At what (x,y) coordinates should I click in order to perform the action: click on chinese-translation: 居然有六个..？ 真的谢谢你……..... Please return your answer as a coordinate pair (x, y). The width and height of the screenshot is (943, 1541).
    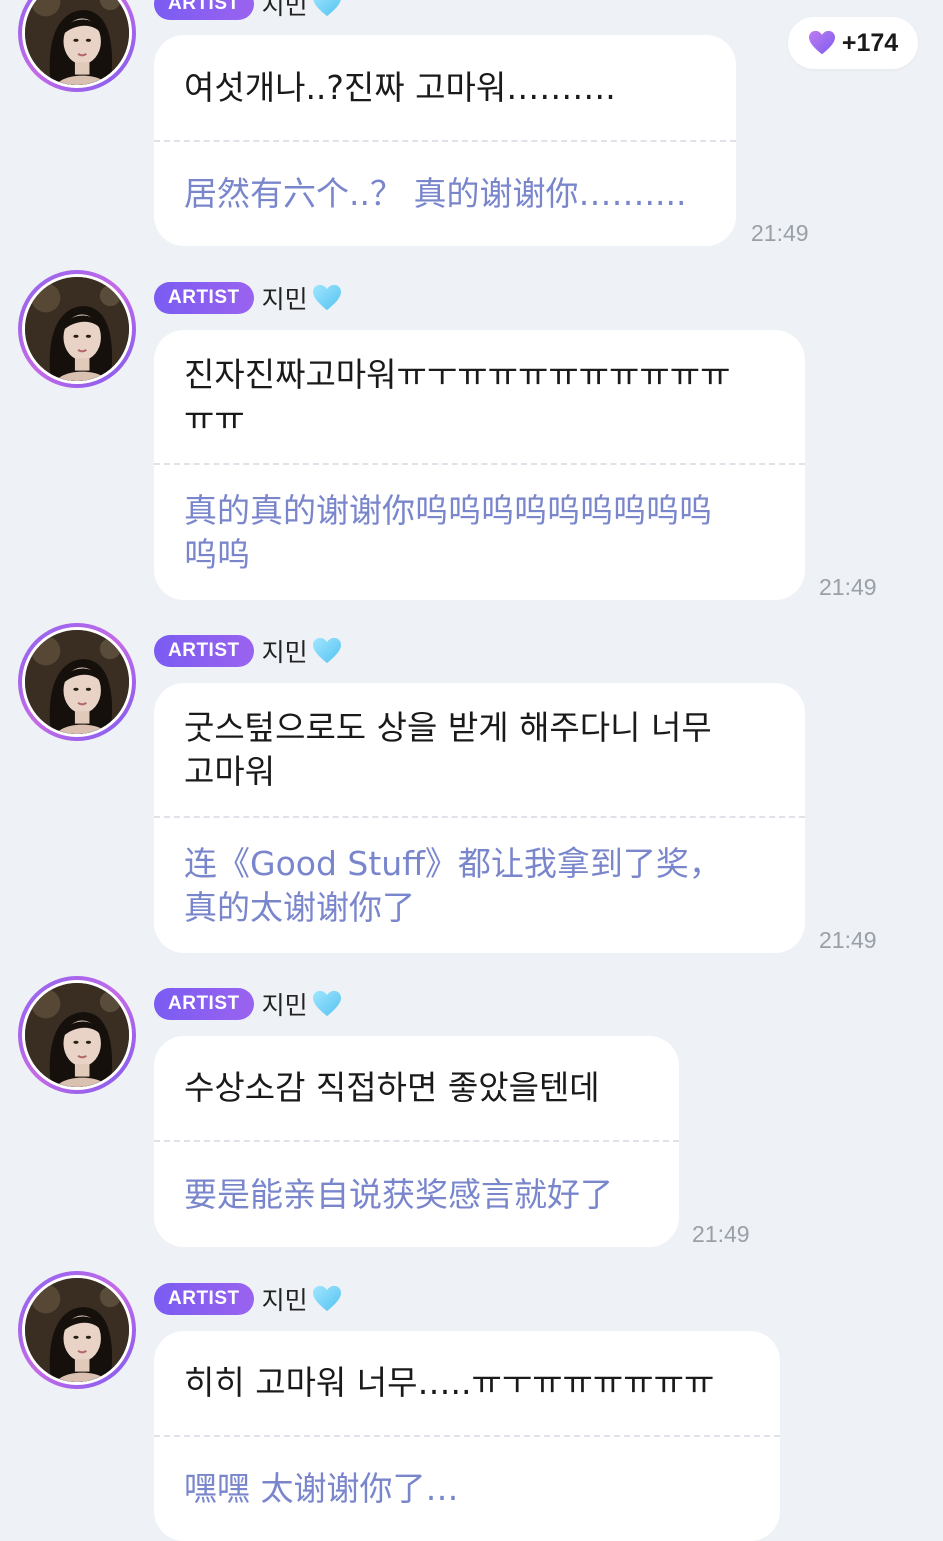
    Looking at the image, I should click on (435, 193).